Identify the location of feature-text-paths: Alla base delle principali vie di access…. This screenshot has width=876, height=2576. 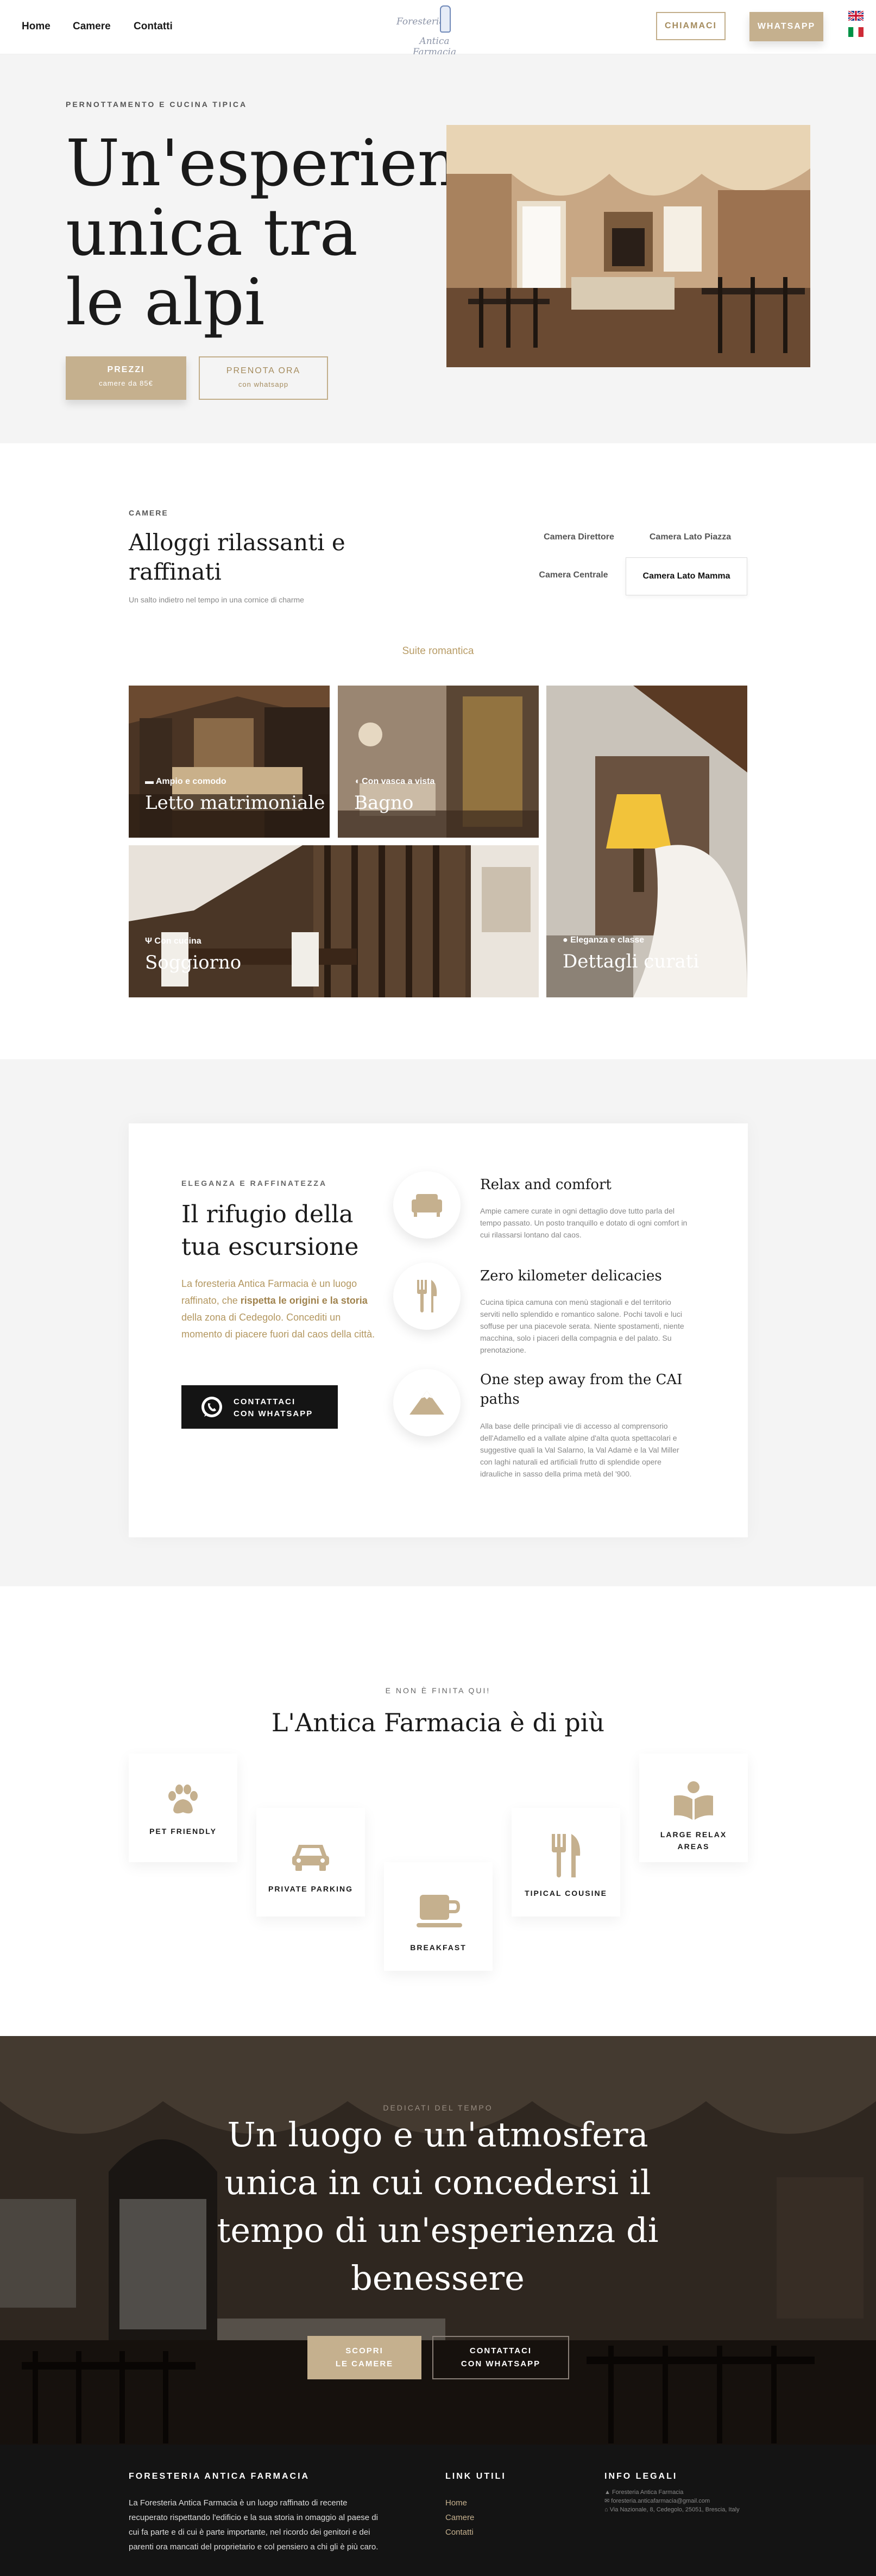
(579, 1450).